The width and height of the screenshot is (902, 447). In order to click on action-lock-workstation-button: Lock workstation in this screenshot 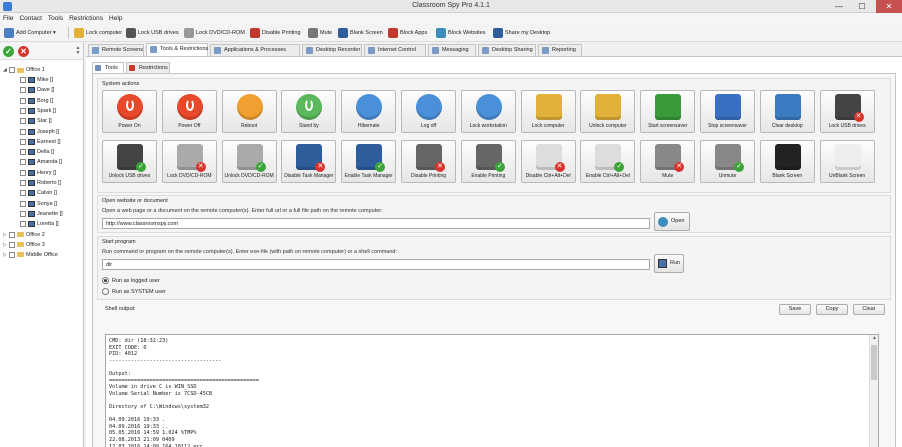, I will do `click(488, 111)`.